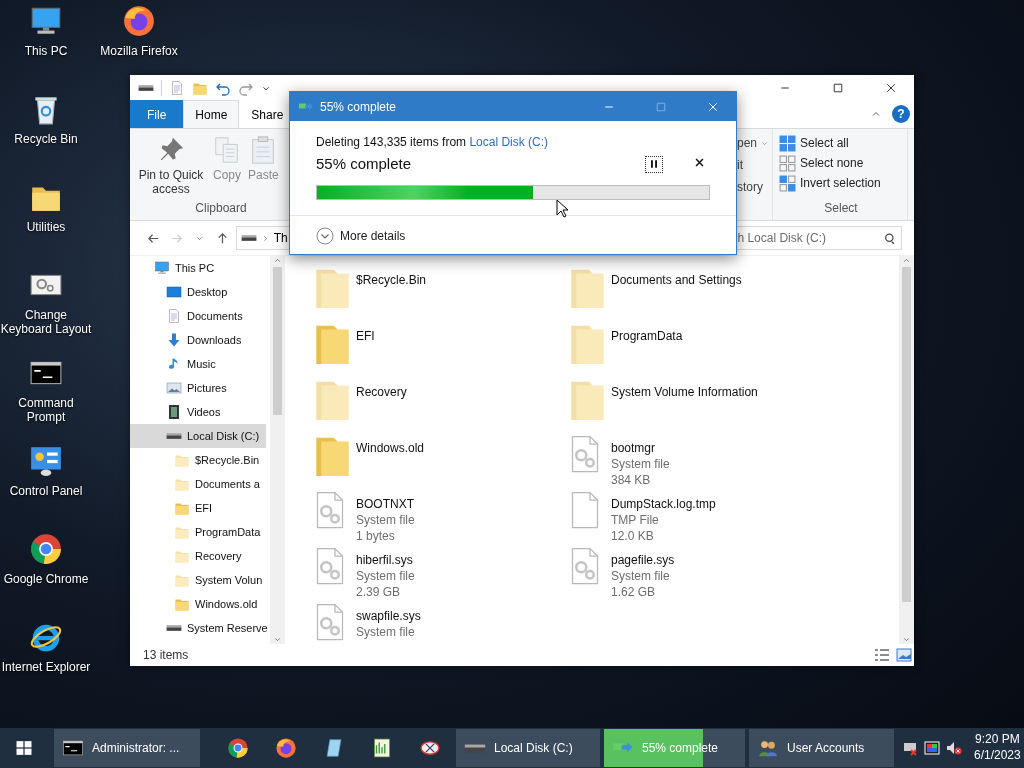 This screenshot has width=1024, height=768. I want to click on desktop-shortcut: Mozilla Firefox, so click(139, 31).